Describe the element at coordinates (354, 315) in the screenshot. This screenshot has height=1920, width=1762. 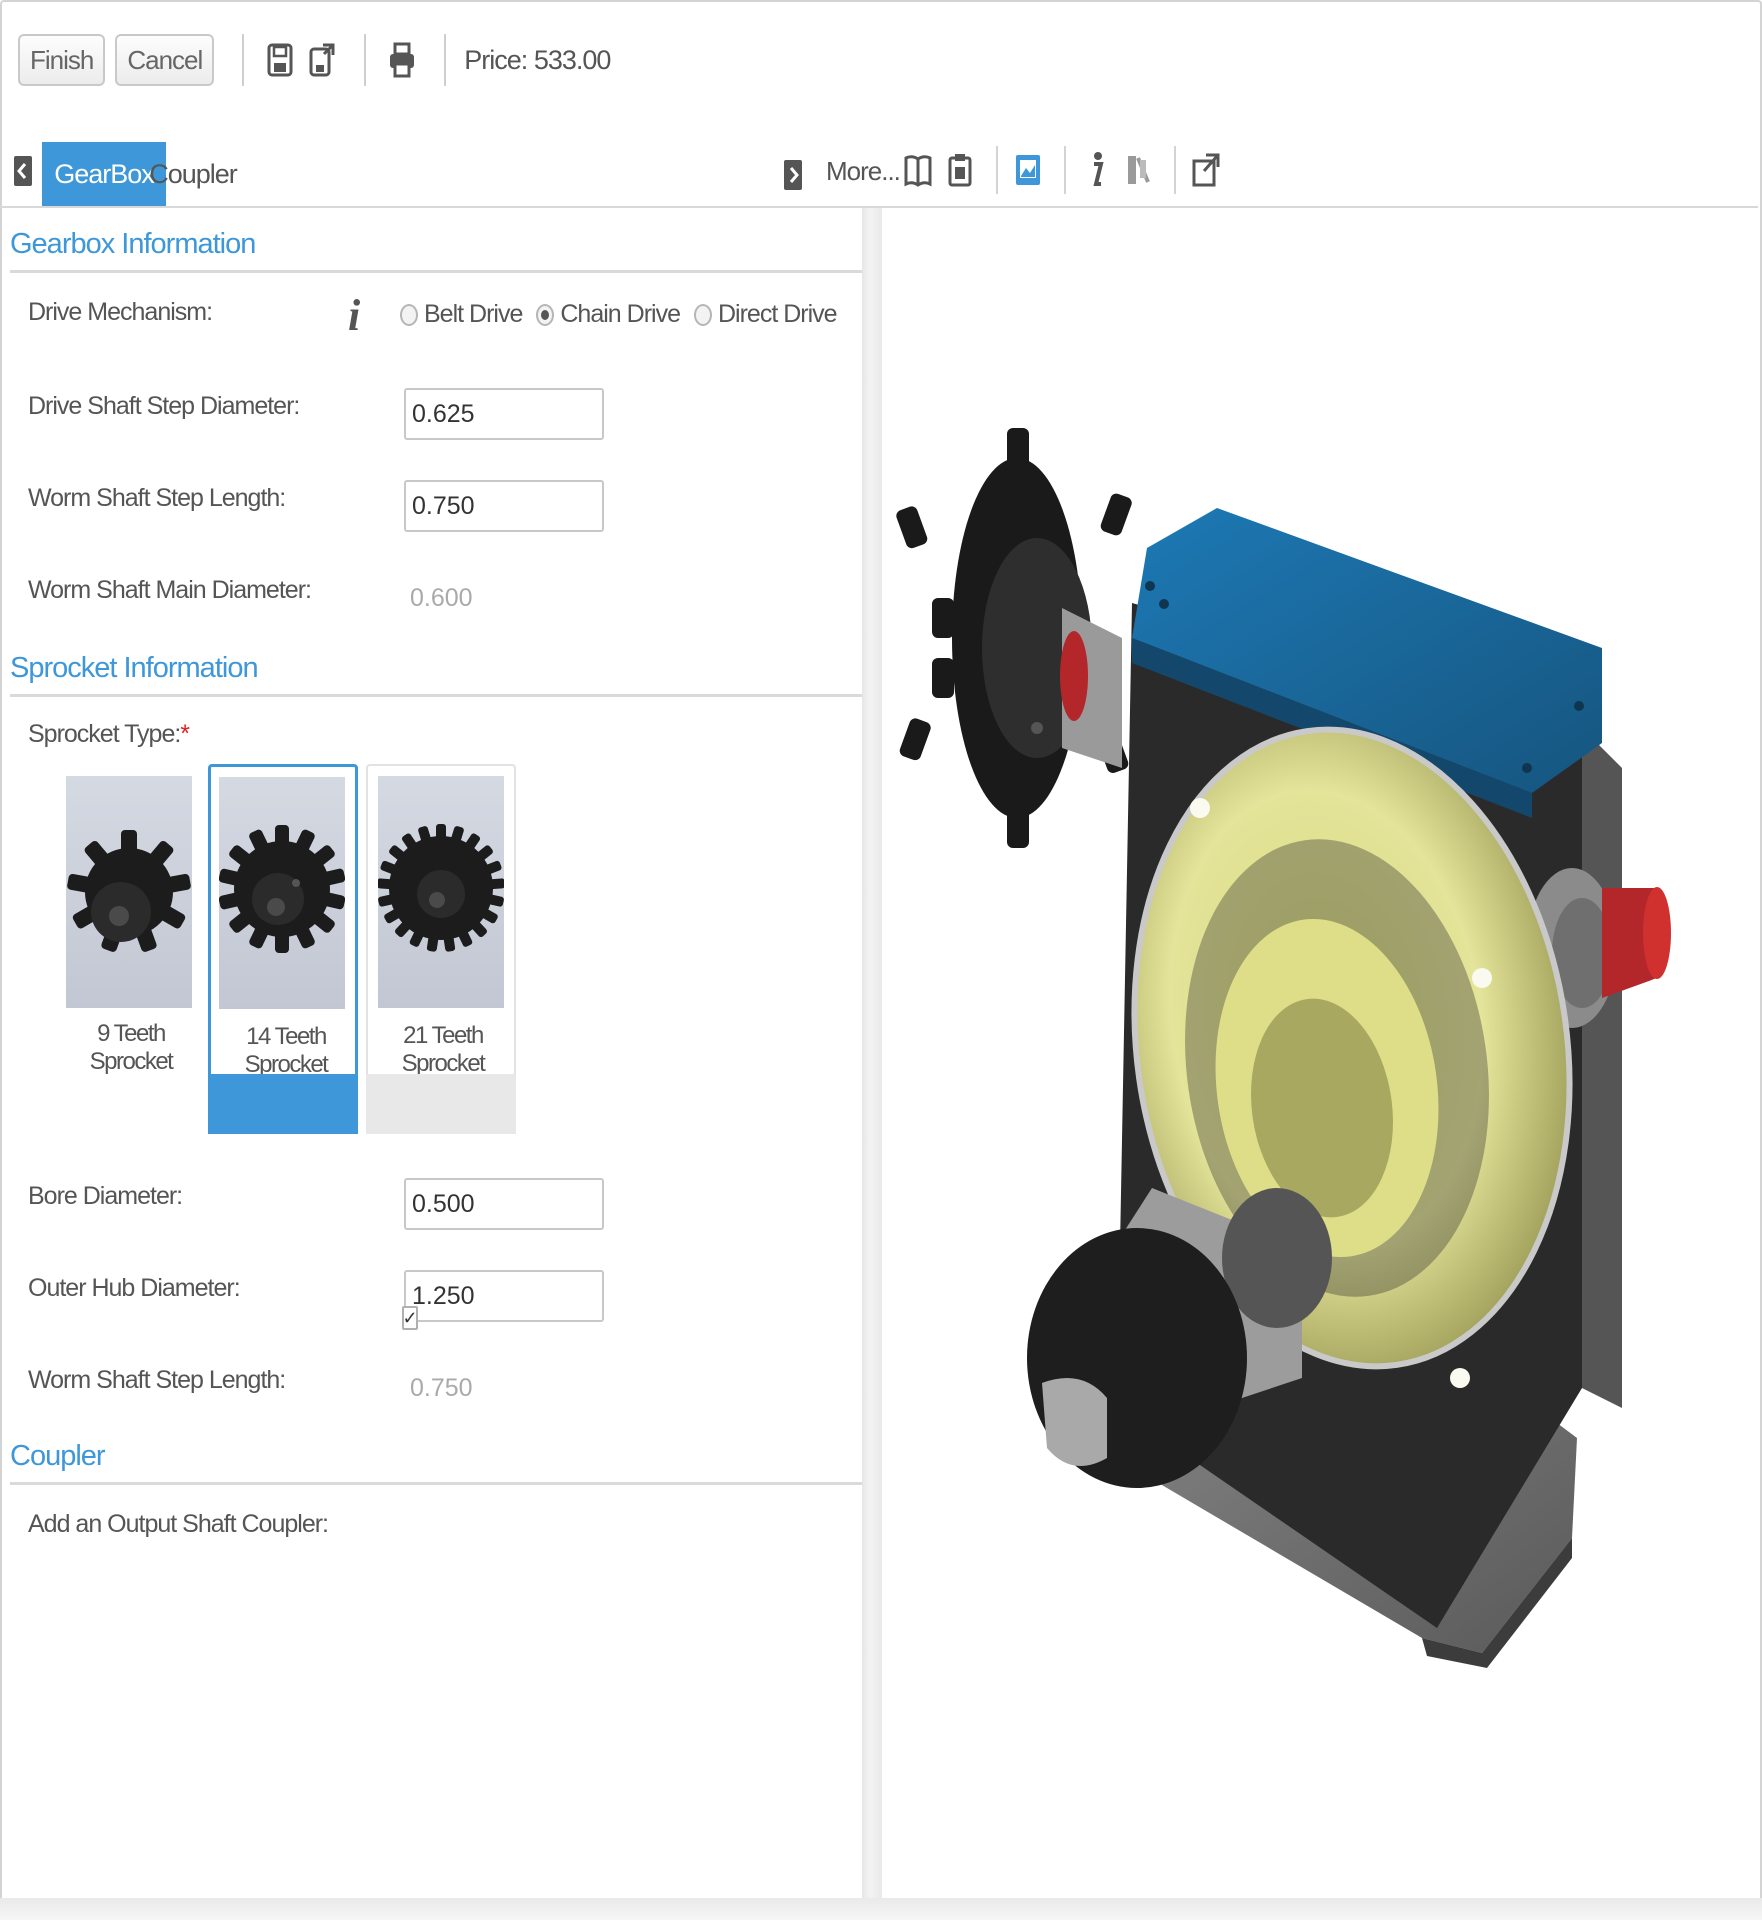
I see `info-icon: i` at that location.